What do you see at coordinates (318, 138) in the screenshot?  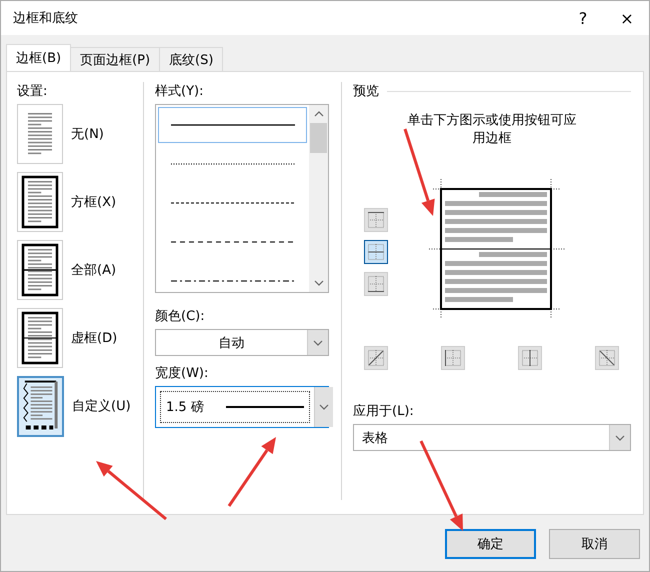 I see `scroll-thumb` at bounding box center [318, 138].